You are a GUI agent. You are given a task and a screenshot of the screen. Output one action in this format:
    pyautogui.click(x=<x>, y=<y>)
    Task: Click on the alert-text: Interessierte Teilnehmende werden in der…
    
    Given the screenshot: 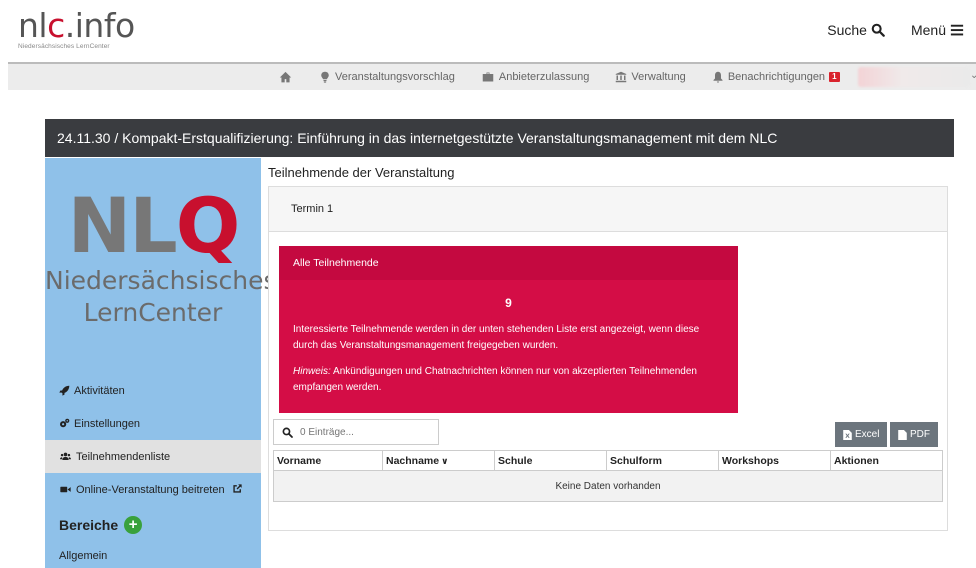 What is the action you would take?
    pyautogui.click(x=496, y=337)
    